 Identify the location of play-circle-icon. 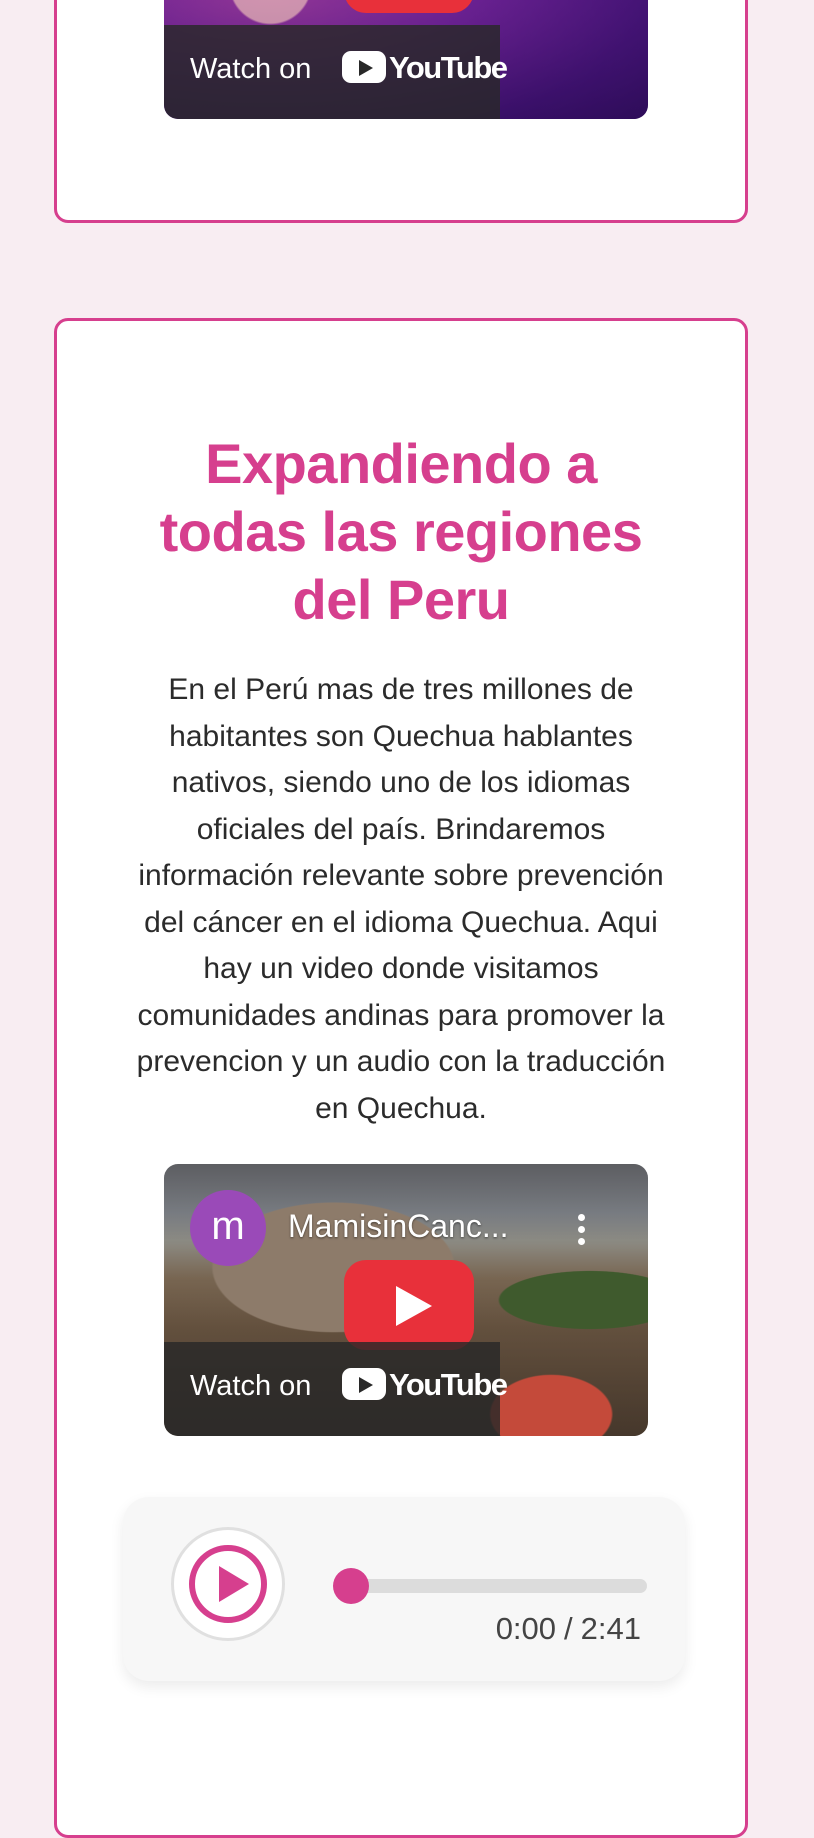
(228, 1584).